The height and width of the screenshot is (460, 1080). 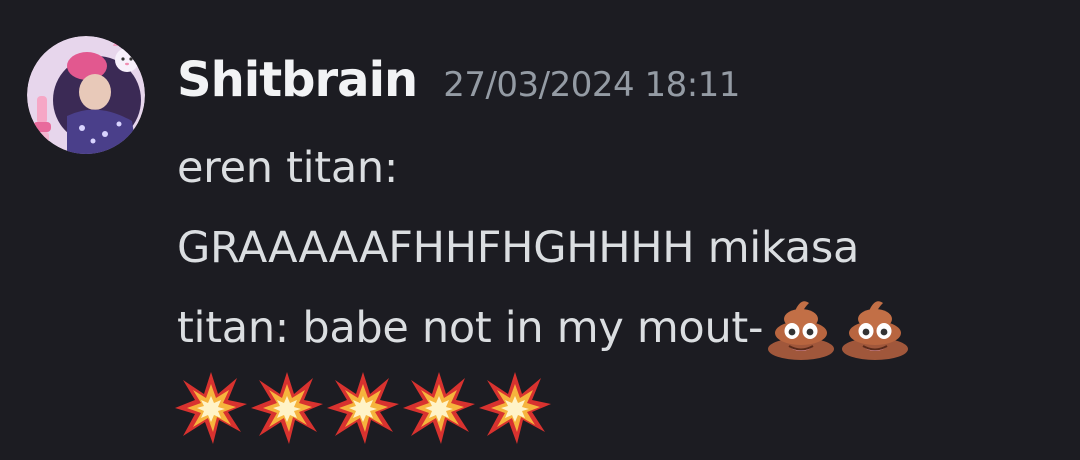 What do you see at coordinates (615, 408) in the screenshot?
I see `emoji-row` at bounding box center [615, 408].